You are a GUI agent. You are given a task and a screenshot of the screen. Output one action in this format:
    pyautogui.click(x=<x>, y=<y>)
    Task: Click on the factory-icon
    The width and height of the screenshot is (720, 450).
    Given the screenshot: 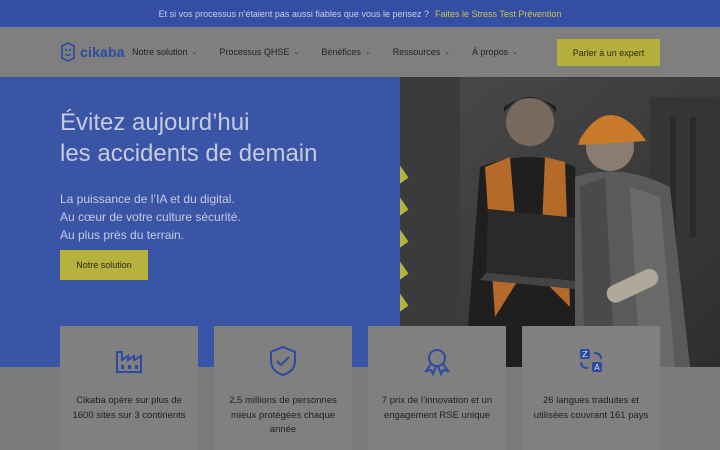 What is the action you would take?
    pyautogui.click(x=129, y=362)
    